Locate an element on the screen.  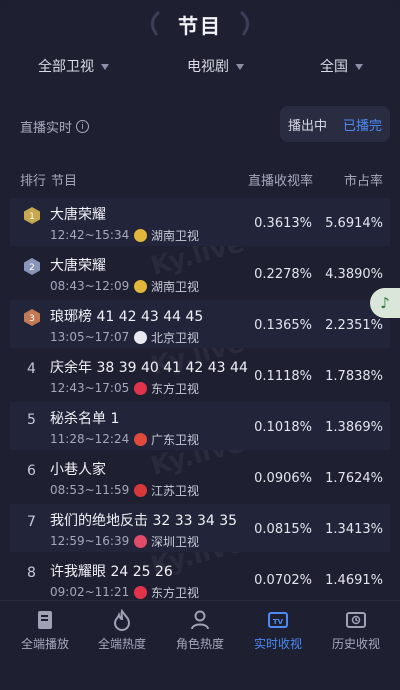
info-icon: i is located at coordinates (83, 126).